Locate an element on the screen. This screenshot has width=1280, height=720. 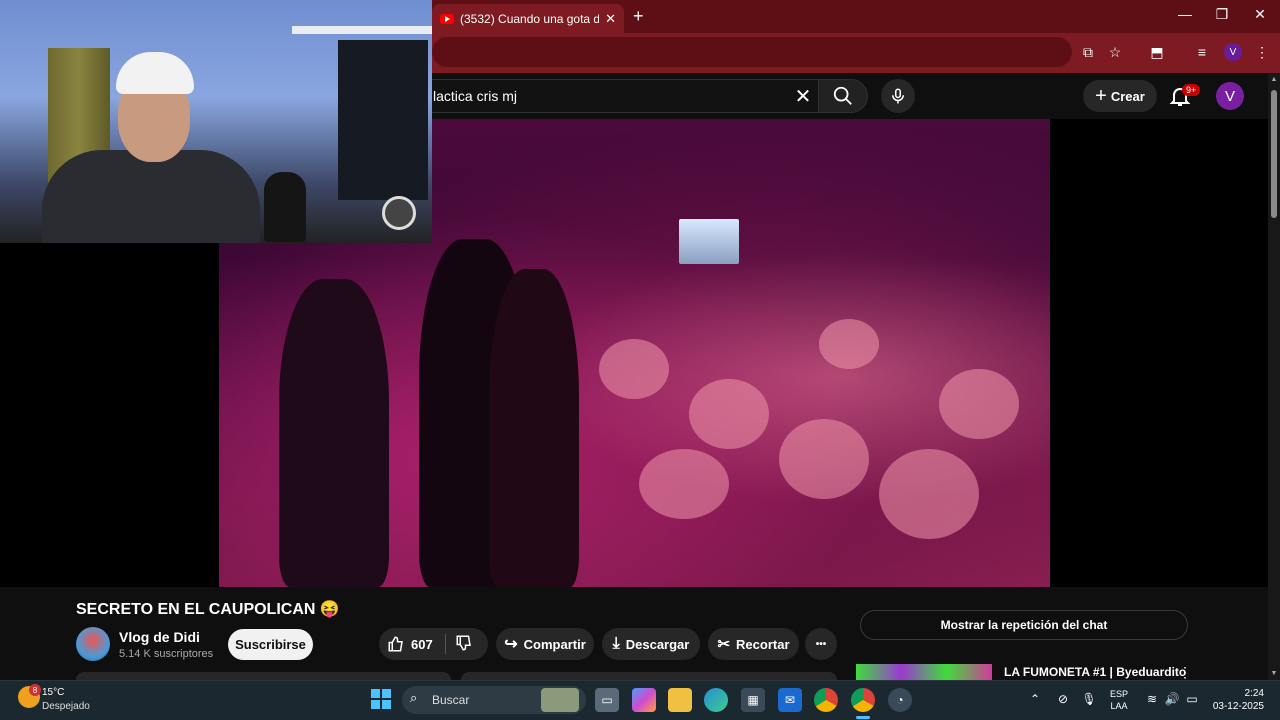
search-input: lactica cris mj is located at coordinates (619, 96).